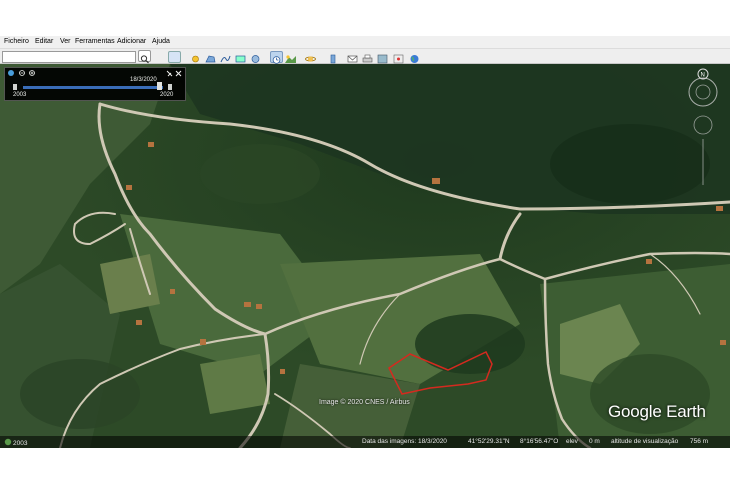 The width and height of the screenshot is (730, 487). Describe the element at coordinates (93, 87) in the screenshot. I see `time-track` at that location.